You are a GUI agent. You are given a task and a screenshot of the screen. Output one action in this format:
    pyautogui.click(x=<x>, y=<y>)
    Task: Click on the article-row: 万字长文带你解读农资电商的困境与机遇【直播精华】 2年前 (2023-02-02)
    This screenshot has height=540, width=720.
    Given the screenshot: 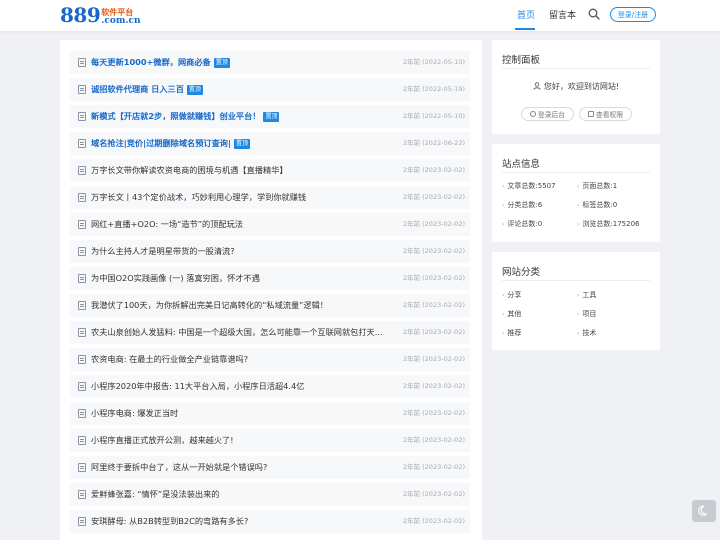 What is the action you would take?
    pyautogui.click(x=270, y=170)
    